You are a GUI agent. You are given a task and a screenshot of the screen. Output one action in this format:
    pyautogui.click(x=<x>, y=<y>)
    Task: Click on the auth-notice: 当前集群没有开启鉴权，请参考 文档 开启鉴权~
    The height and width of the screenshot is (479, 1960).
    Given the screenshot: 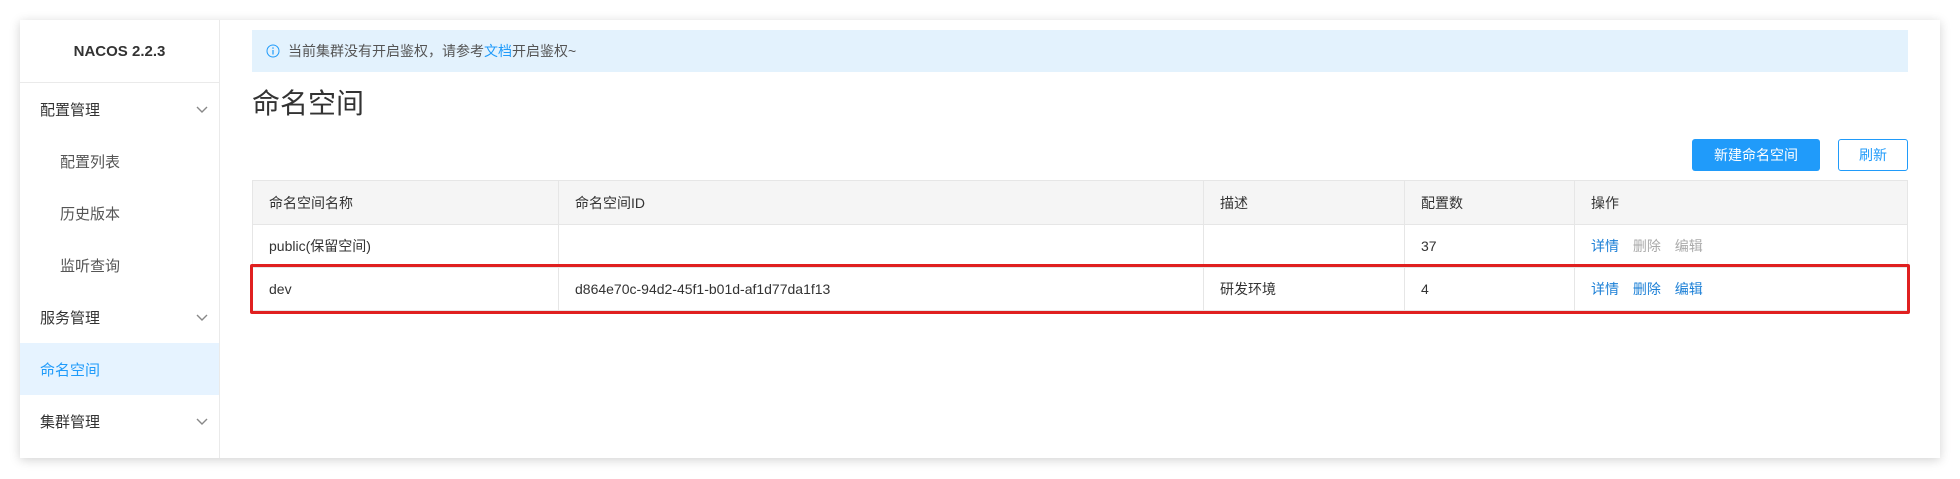 What is the action you would take?
    pyautogui.click(x=1080, y=51)
    